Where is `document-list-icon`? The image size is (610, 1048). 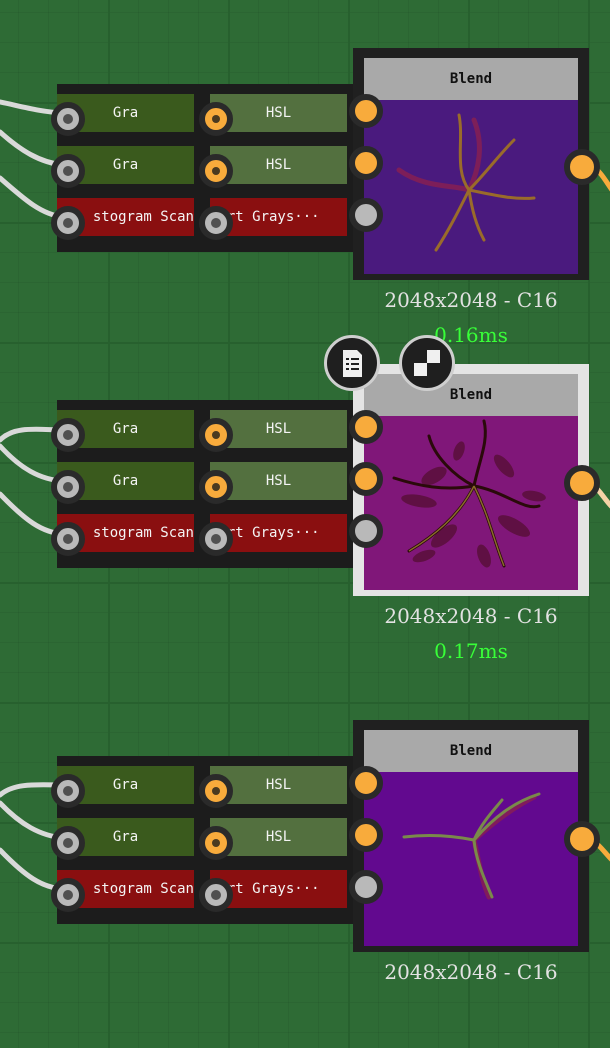
document-list-icon is located at coordinates (352, 363).